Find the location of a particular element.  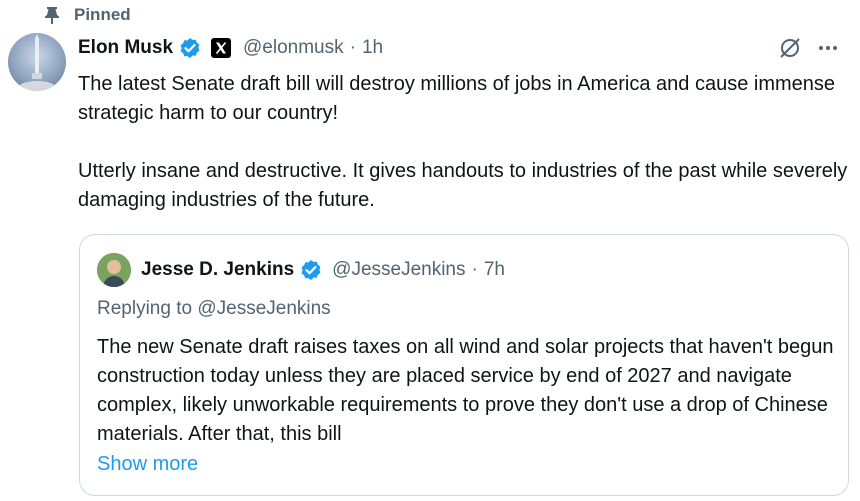

quote-header: Jesse D. Jenkins @JesseJenkins · 7h is located at coordinates (301, 270).